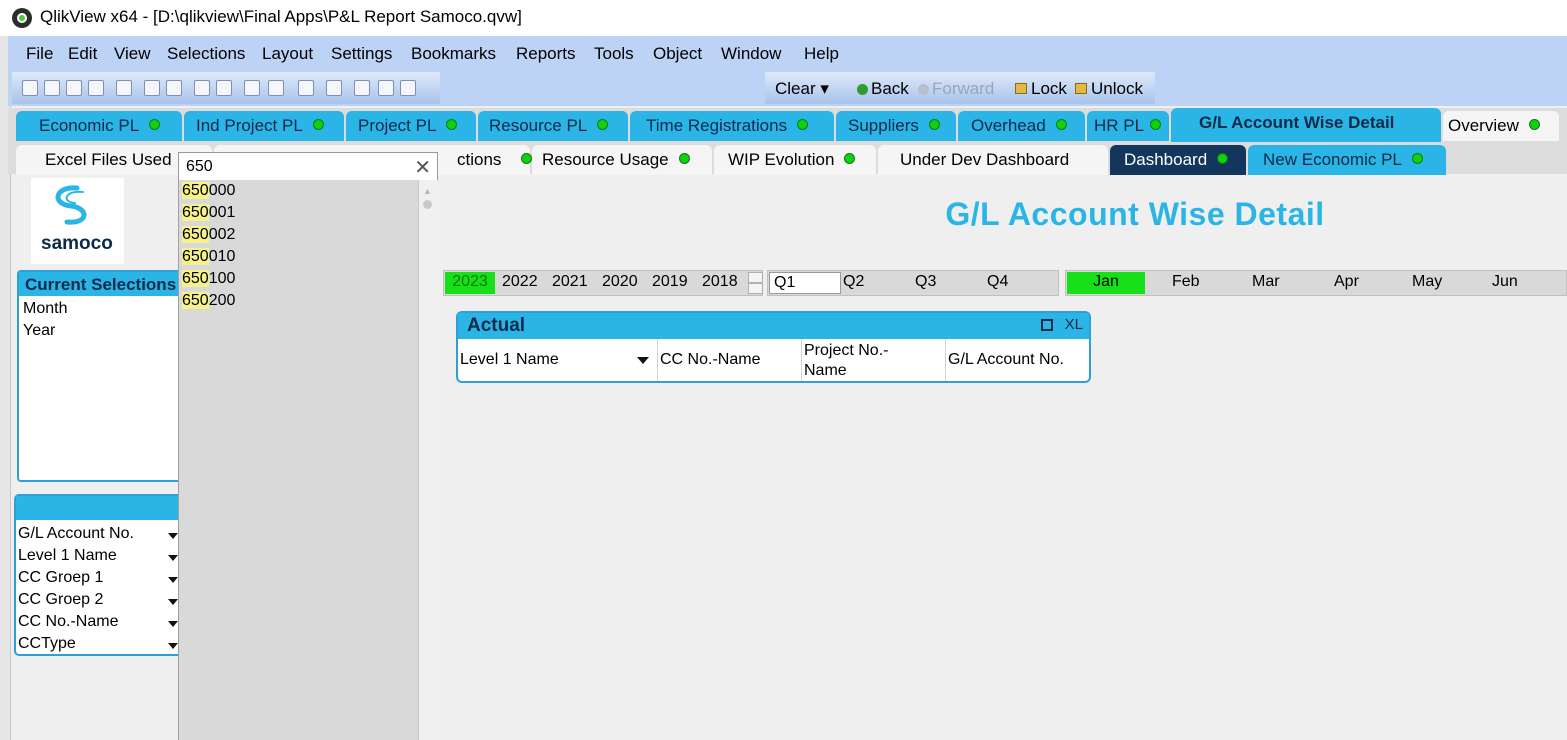 The height and width of the screenshot is (740, 1567). I want to click on tab-resource-usage: Resource Usage, so click(622, 160).